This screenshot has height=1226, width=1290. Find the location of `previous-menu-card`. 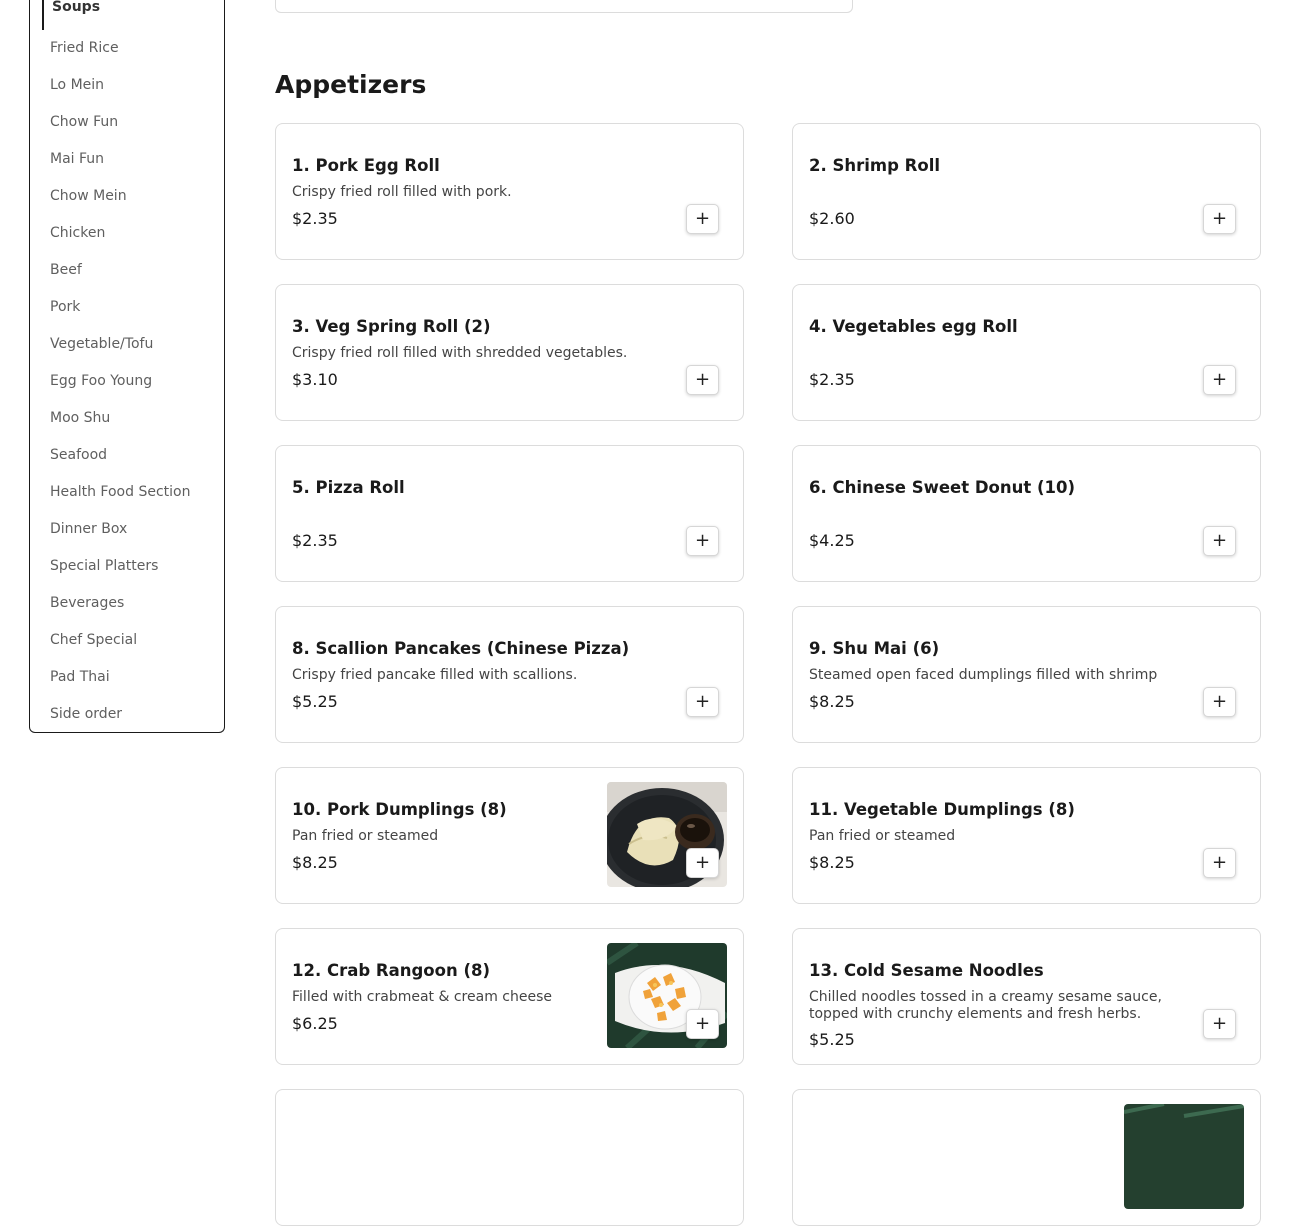

previous-menu-card is located at coordinates (564, 6).